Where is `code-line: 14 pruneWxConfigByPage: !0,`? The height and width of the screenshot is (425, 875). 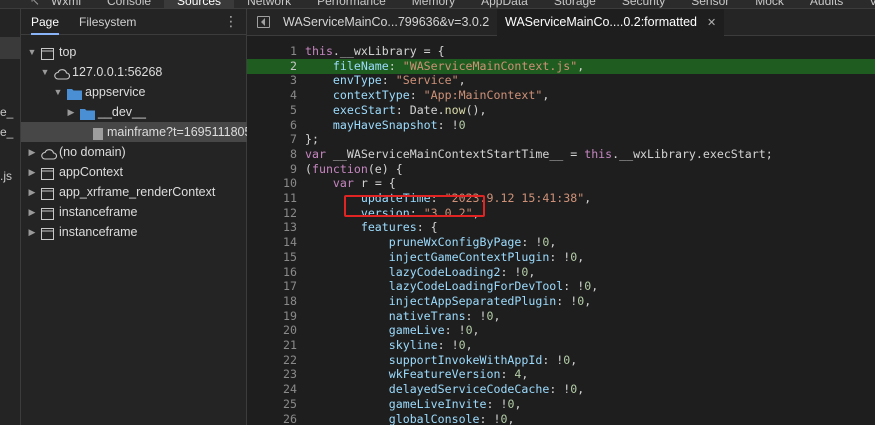 code-line: 14 pruneWxConfigByPage: !0, is located at coordinates (561, 242).